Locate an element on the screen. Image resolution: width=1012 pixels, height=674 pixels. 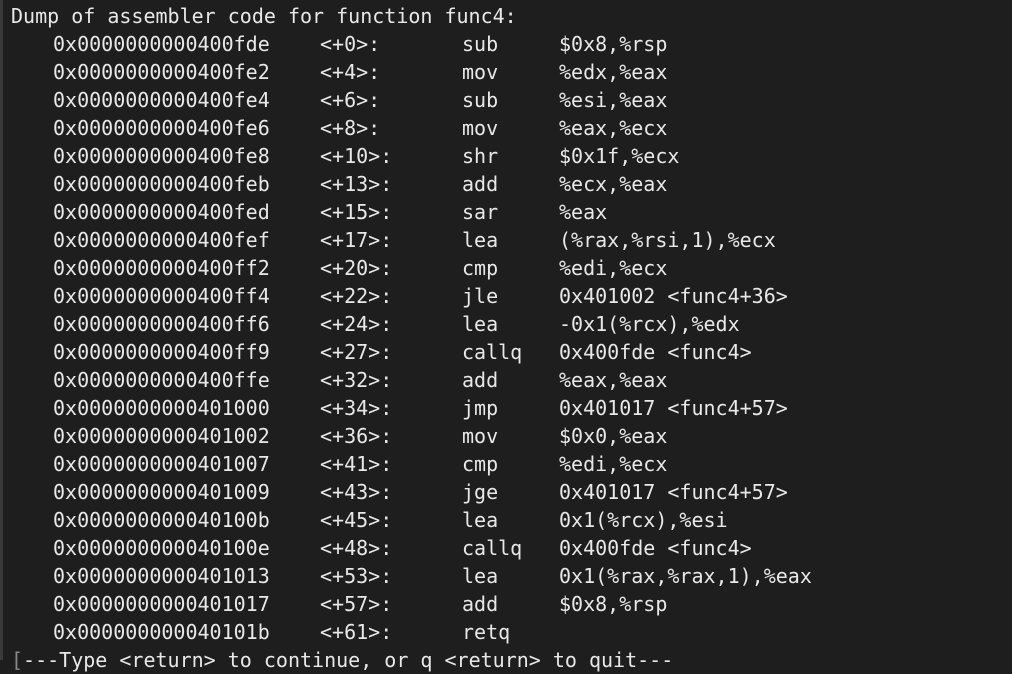
instruction-address: 0x0000000000400fe8 is located at coordinates (161, 156).